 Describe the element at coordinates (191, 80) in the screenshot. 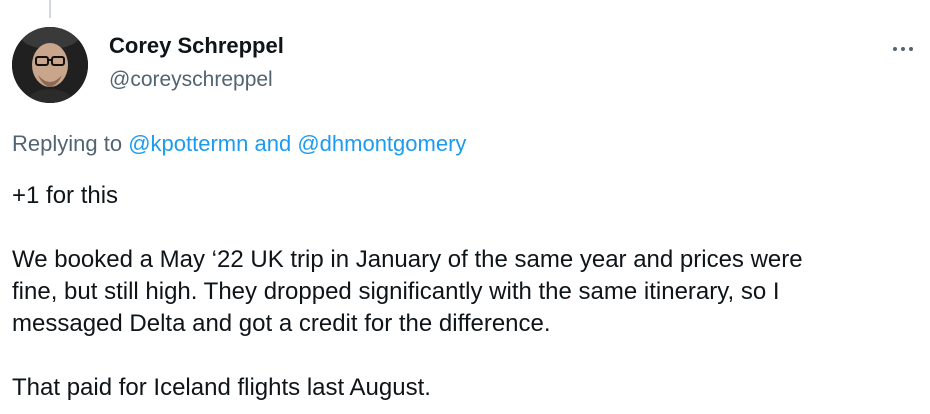

I see `author-handle: @coreyschreppel` at that location.